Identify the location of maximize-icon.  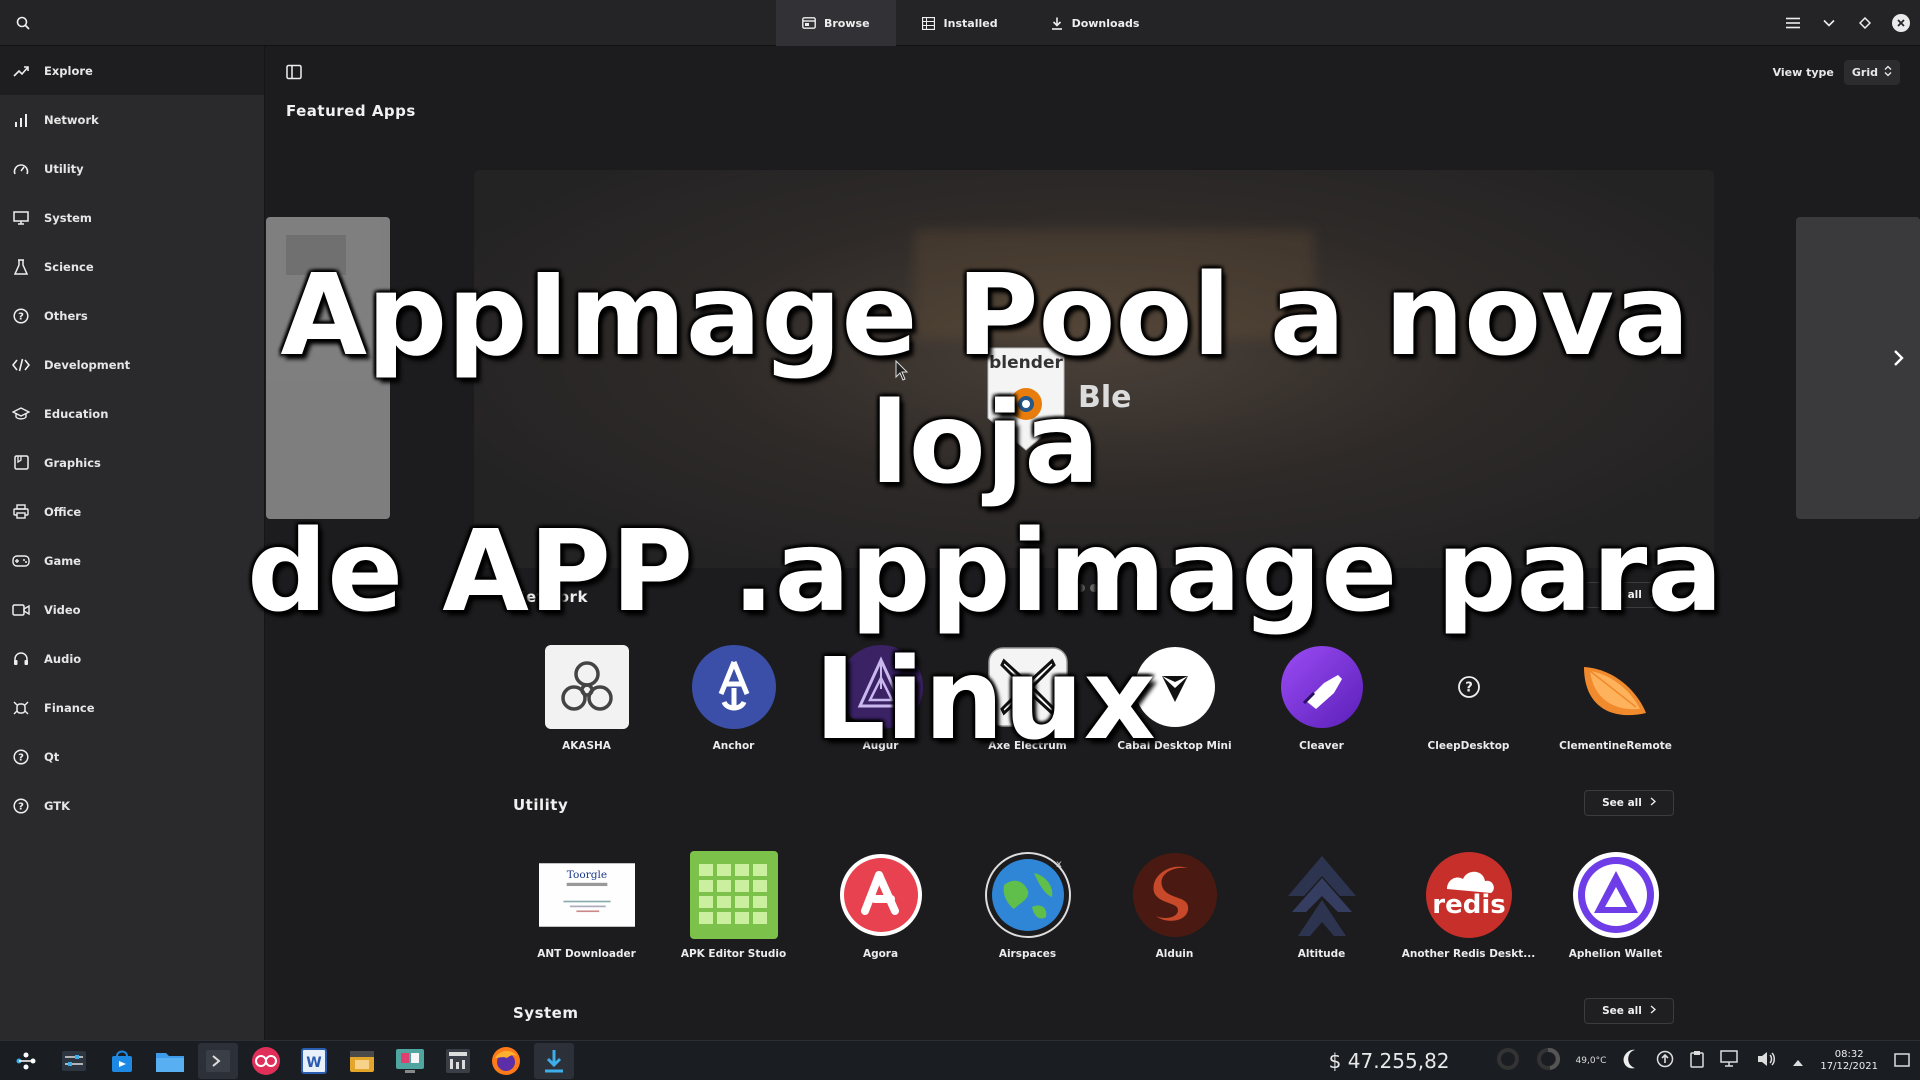
(1865, 23).